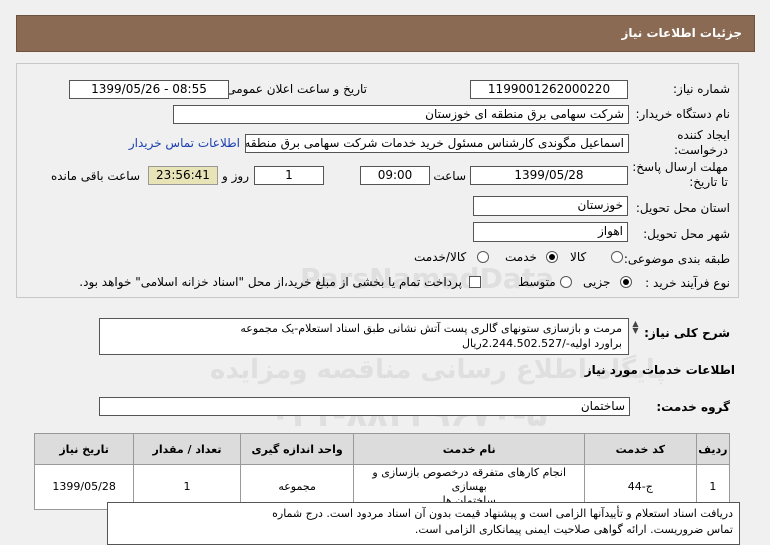  I want to click on services-section-title: اطلاعات خدمات مورد نیاز, so click(659, 370).